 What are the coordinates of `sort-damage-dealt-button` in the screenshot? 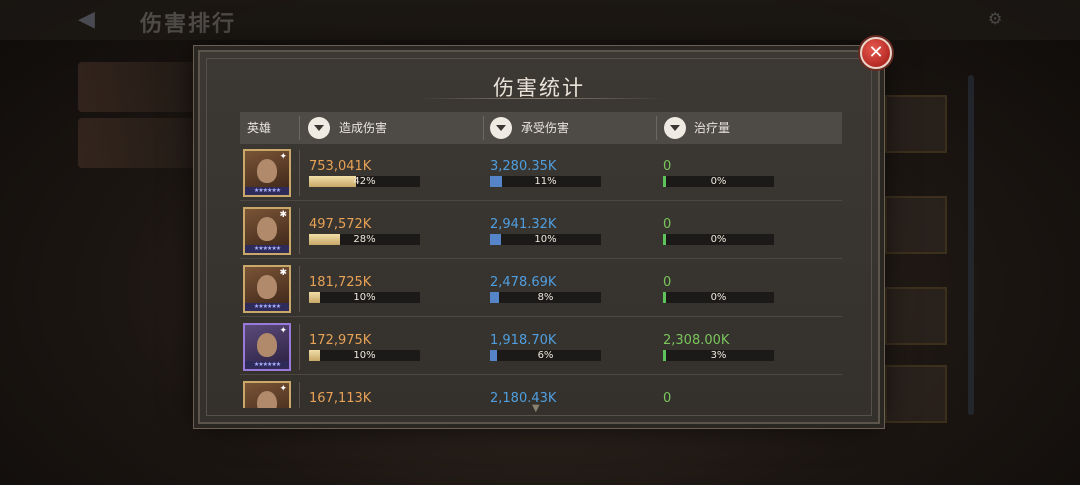 It's located at (319, 128).